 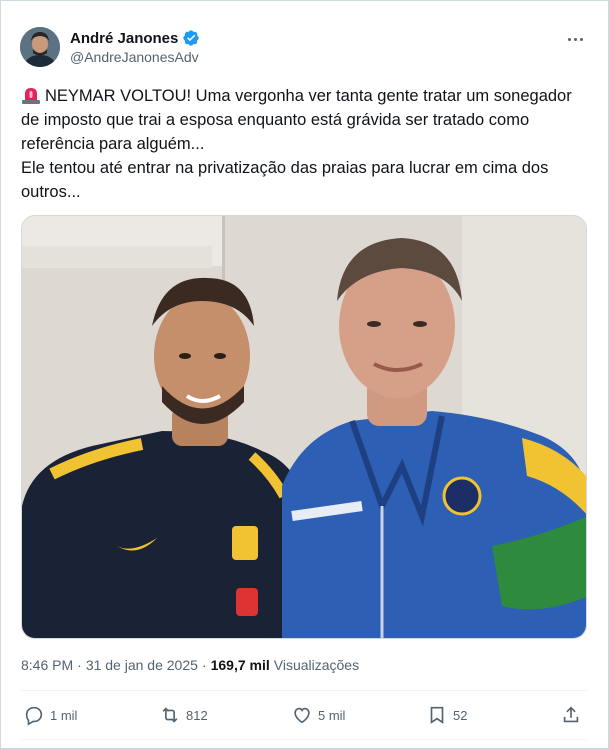 What do you see at coordinates (142, 665) in the screenshot?
I see `tweet-date: 31 de jan de 2025` at bounding box center [142, 665].